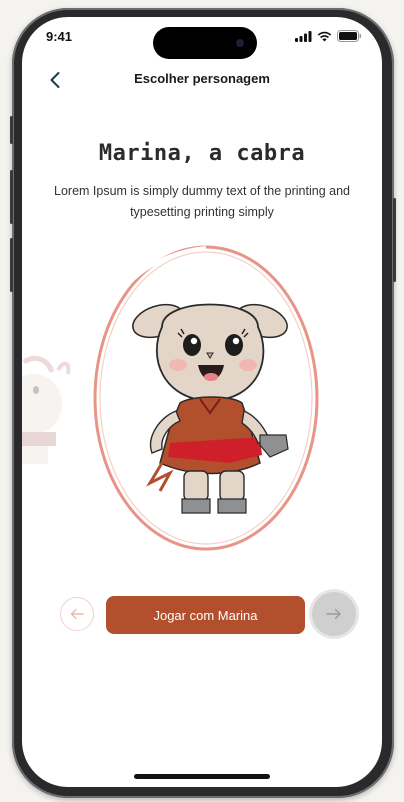 The image size is (404, 802). Describe the element at coordinates (202, 776) in the screenshot. I see `home-indicator` at that location.